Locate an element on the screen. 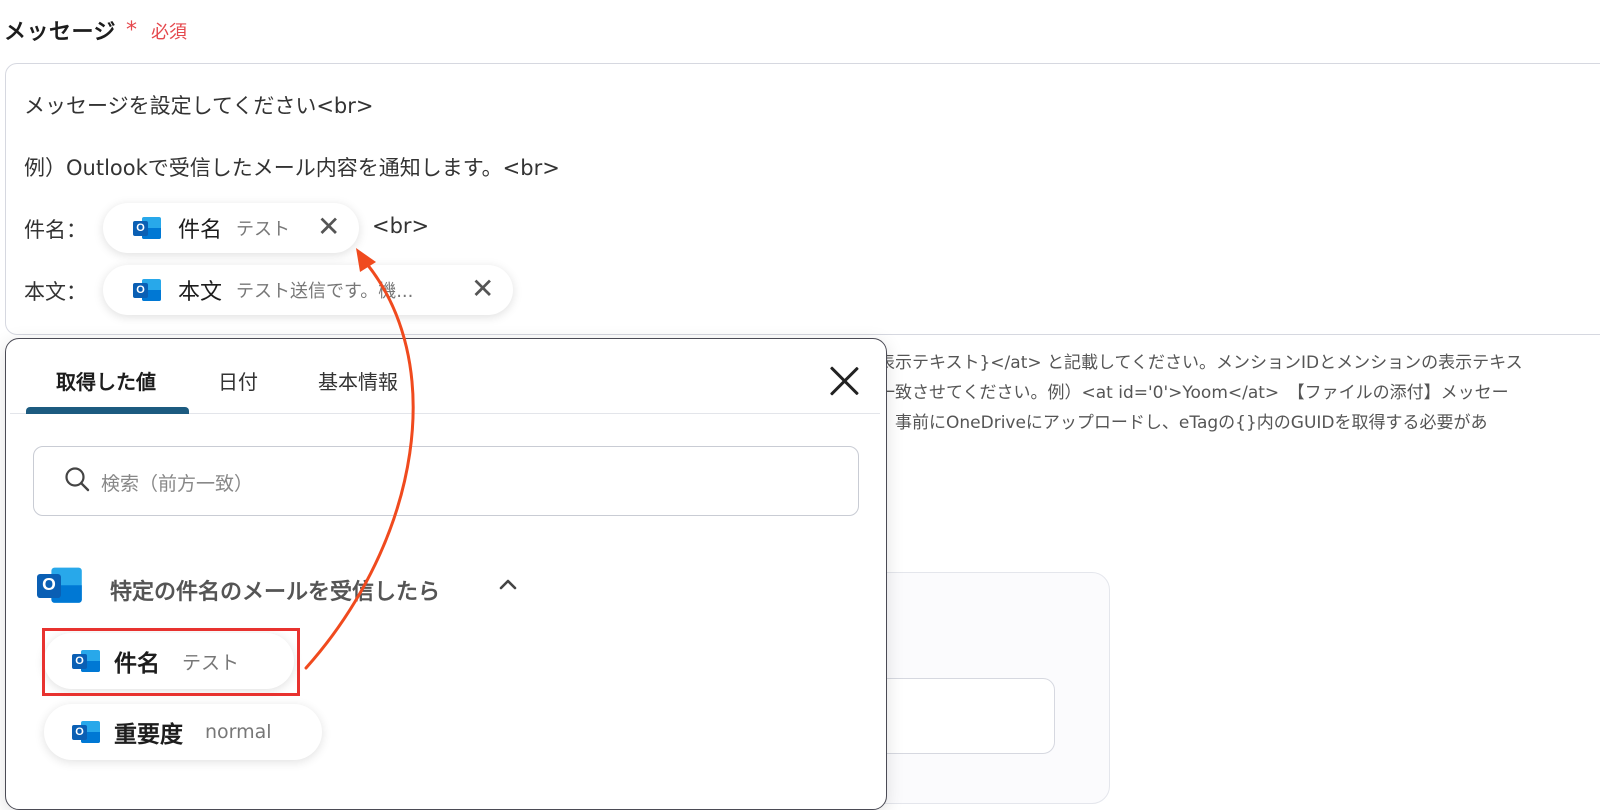  pill-name: 件名 is located at coordinates (200, 230).